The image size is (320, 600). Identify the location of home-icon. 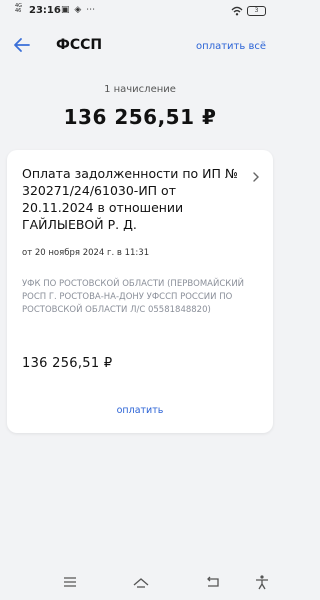
(141, 582).